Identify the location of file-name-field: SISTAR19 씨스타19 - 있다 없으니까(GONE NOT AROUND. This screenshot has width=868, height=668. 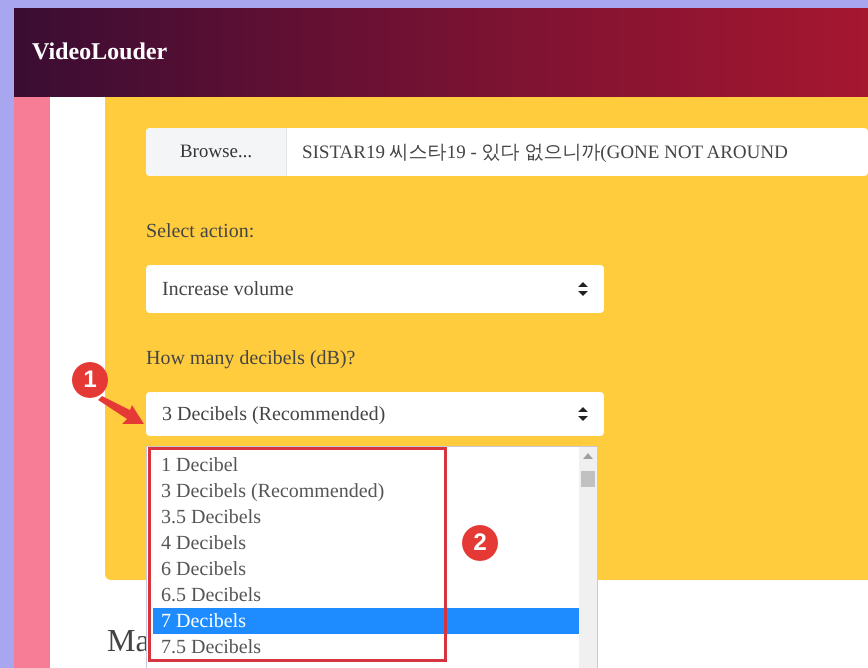
(577, 152).